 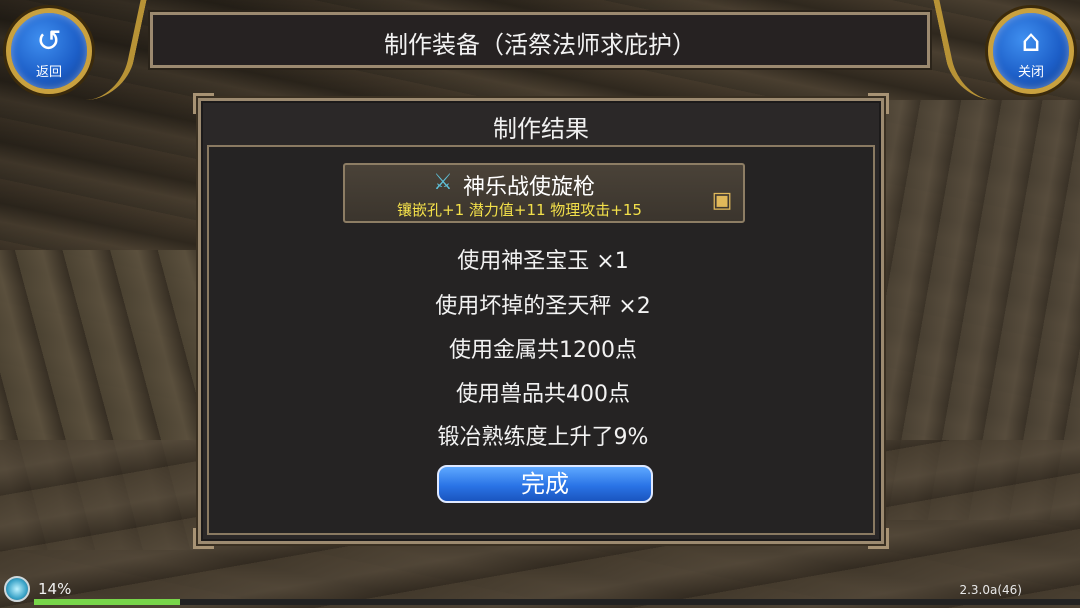 I want to click on progress-bar, so click(x=557, y=602).